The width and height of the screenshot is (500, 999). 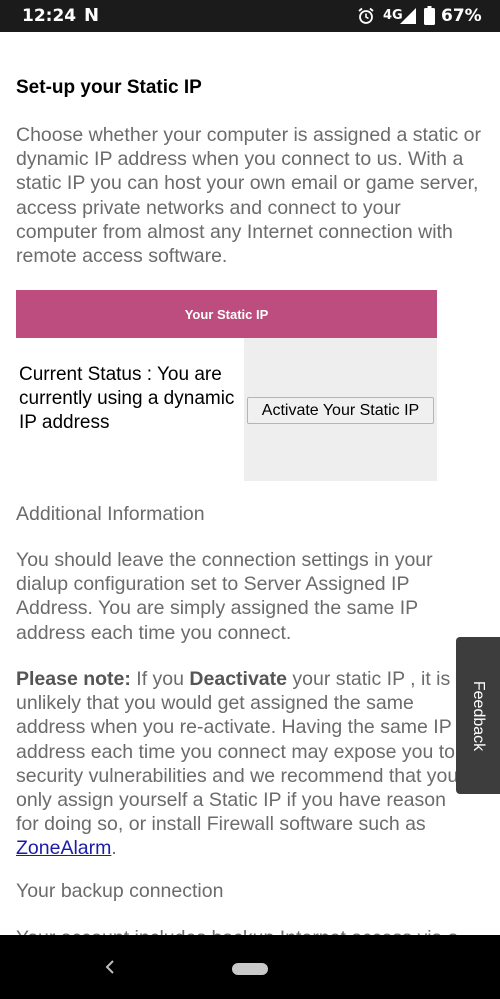 What do you see at coordinates (120, 891) in the screenshot?
I see `backup-connection-heading: Your backup connection` at bounding box center [120, 891].